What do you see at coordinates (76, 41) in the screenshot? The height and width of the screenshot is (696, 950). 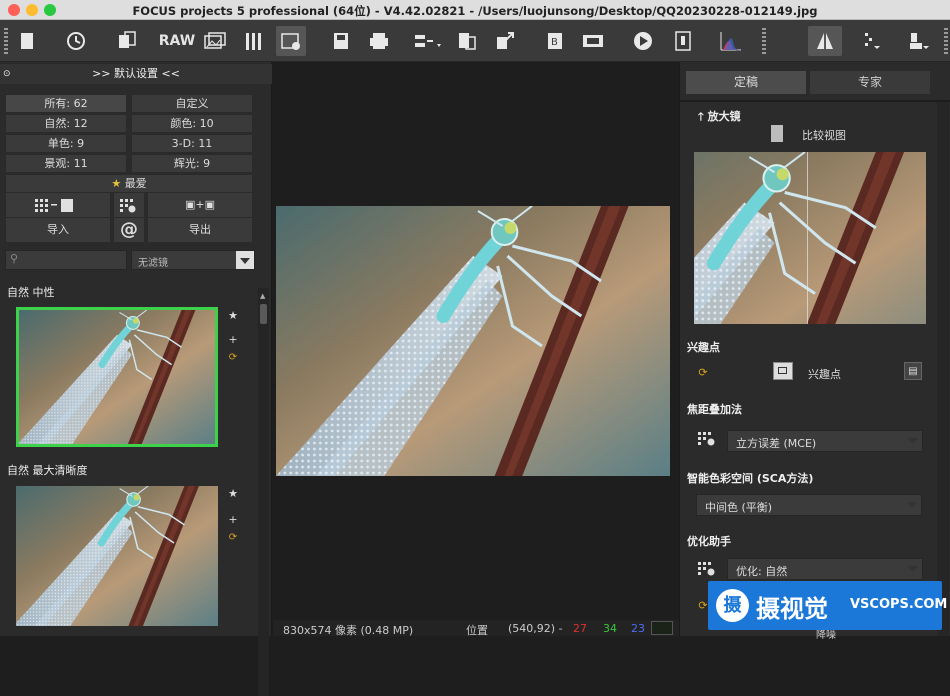 I see `history-icon` at bounding box center [76, 41].